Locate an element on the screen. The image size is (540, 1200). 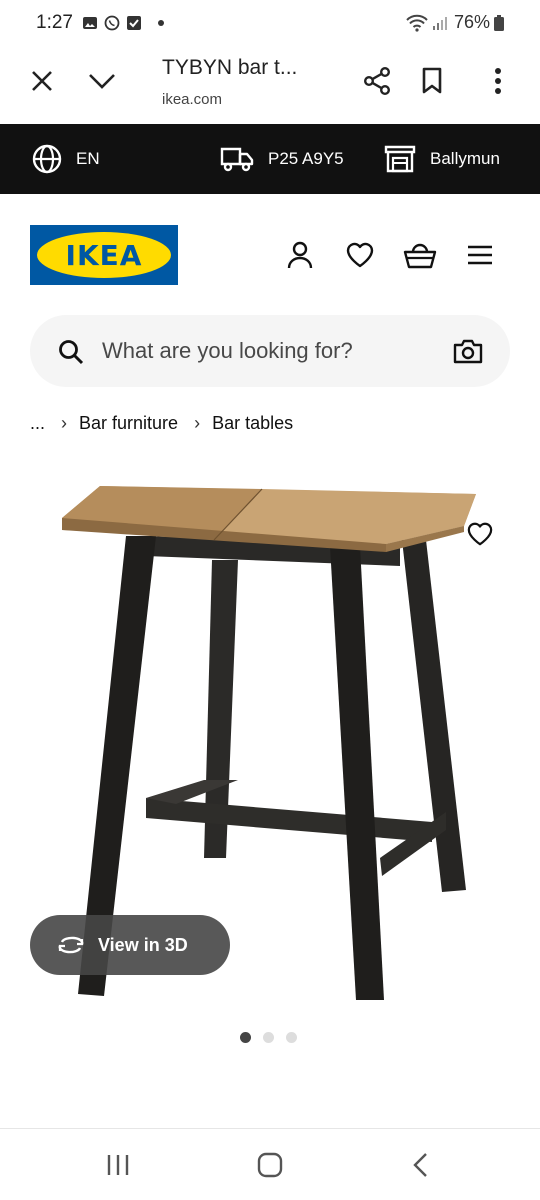
breadcrumb-link-bar-tables: Bar tables is located at coordinates (252, 423).